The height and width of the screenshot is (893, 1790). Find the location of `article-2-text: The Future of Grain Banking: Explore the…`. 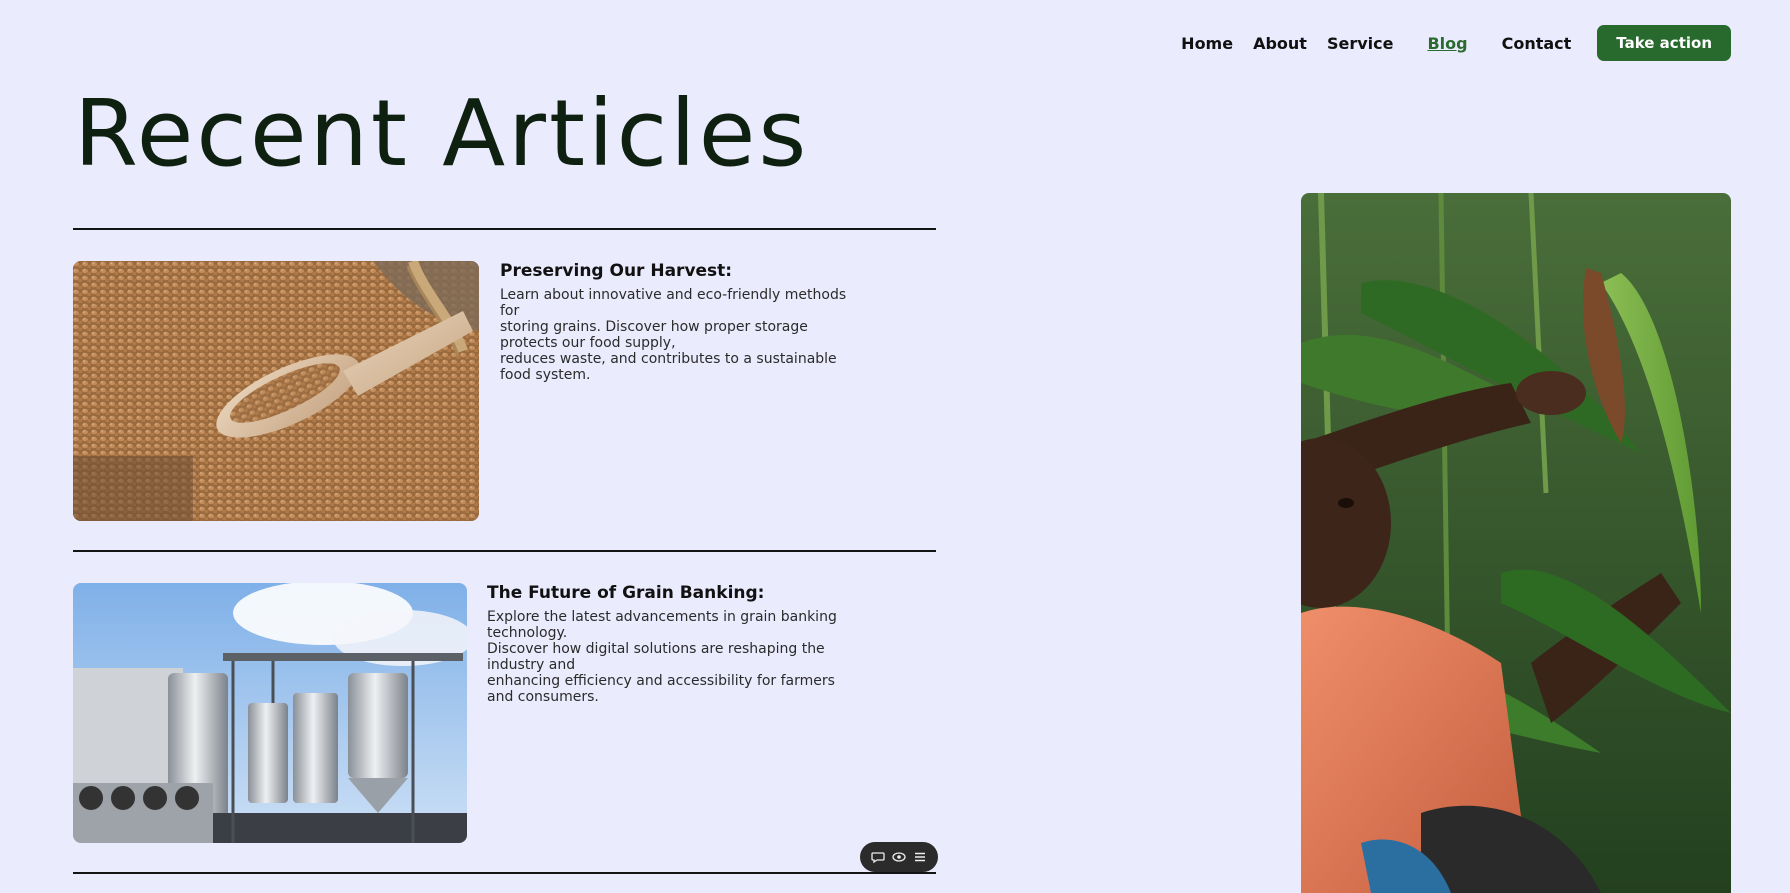

article-2-text: The Future of Grain Banking: Explore the… is located at coordinates (669, 644).